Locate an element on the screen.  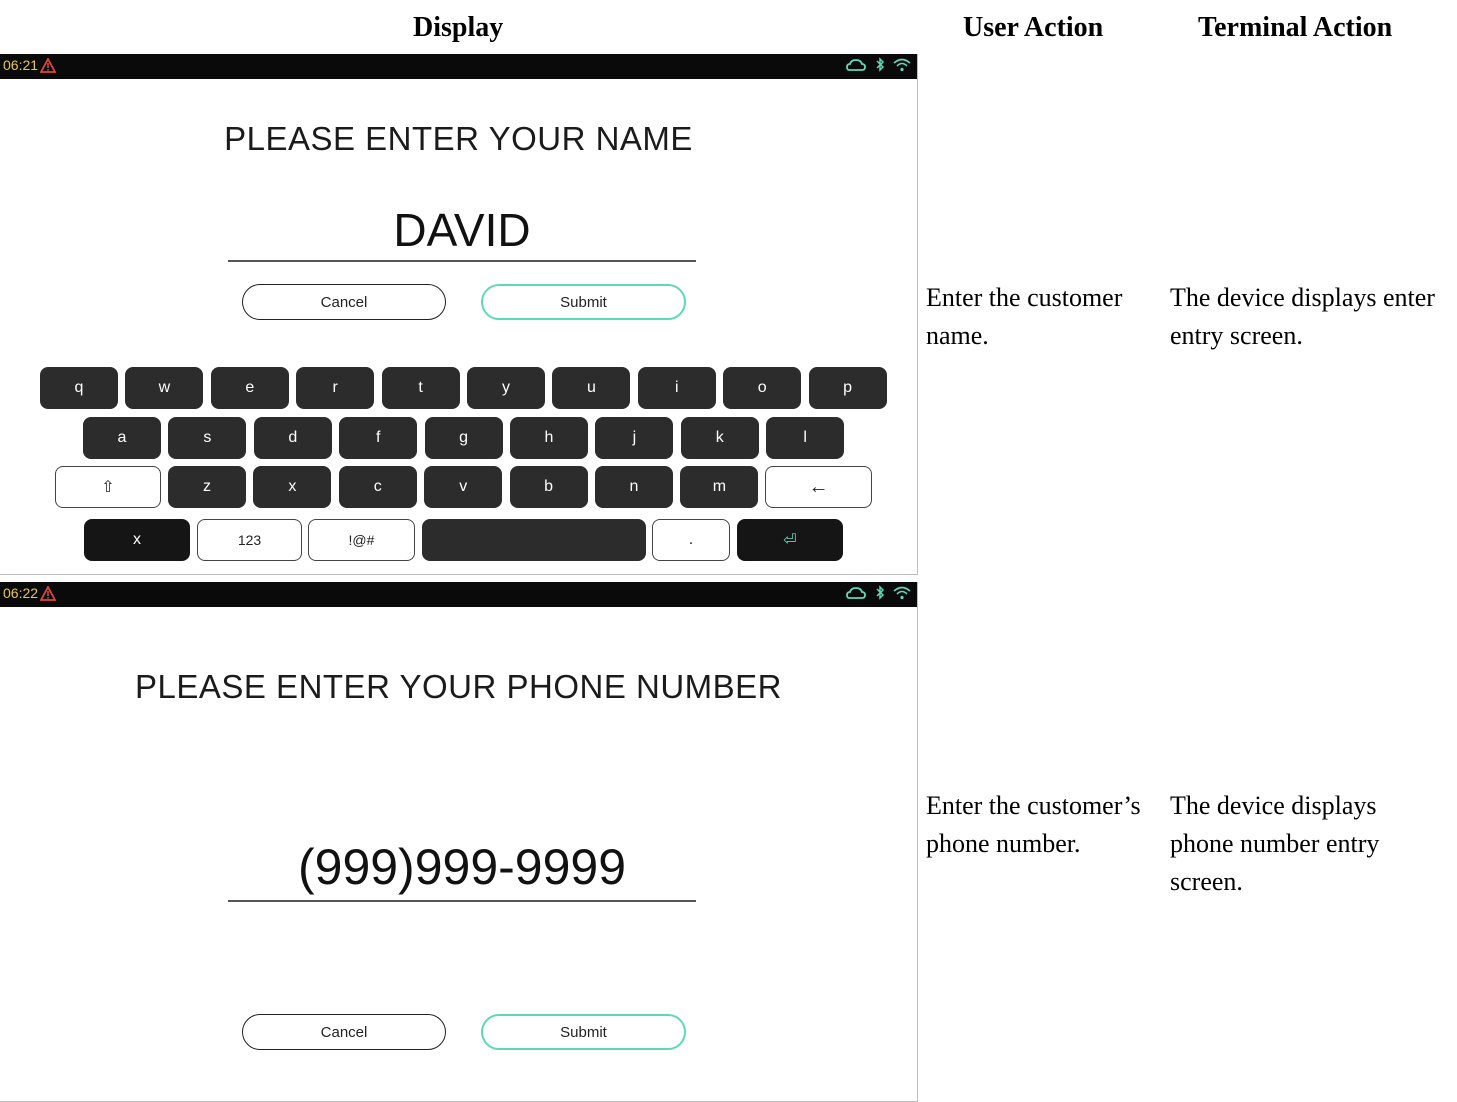
shift-key: ⇧ is located at coordinates (108, 487).